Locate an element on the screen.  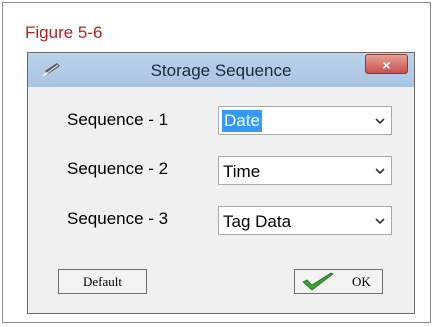
ok-button: OK is located at coordinates (338, 281).